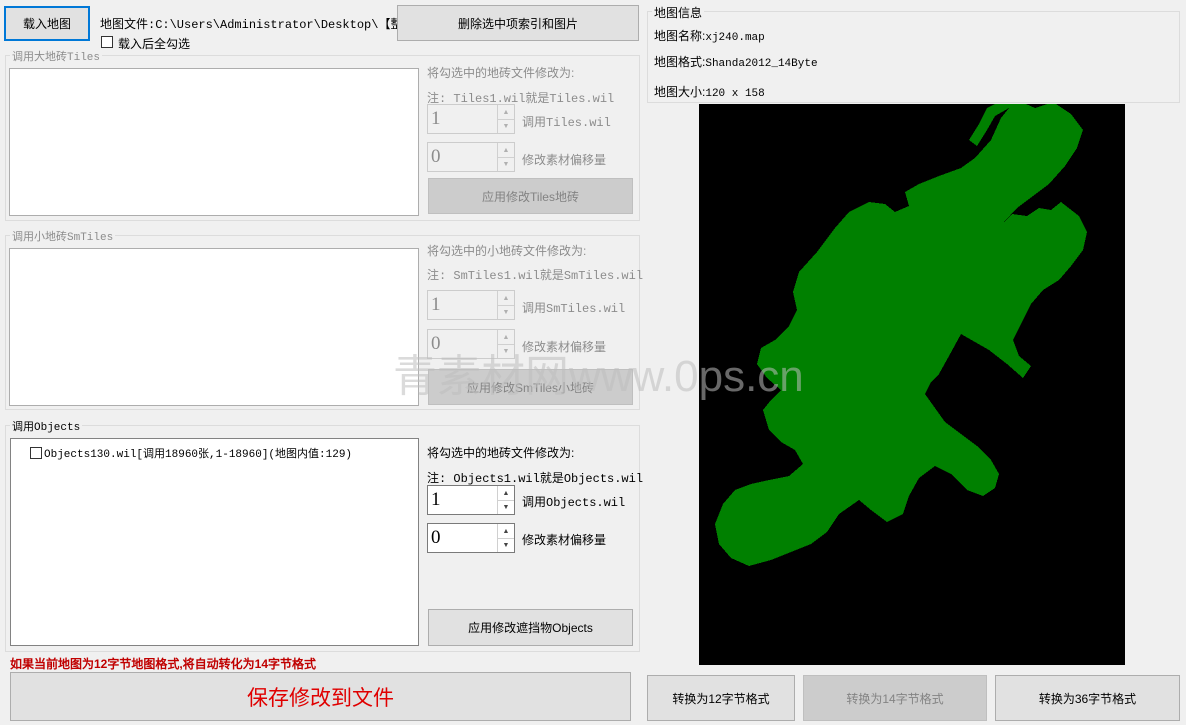 This screenshot has height=725, width=1186. I want to click on tiles-index-value: 1, so click(436, 118).